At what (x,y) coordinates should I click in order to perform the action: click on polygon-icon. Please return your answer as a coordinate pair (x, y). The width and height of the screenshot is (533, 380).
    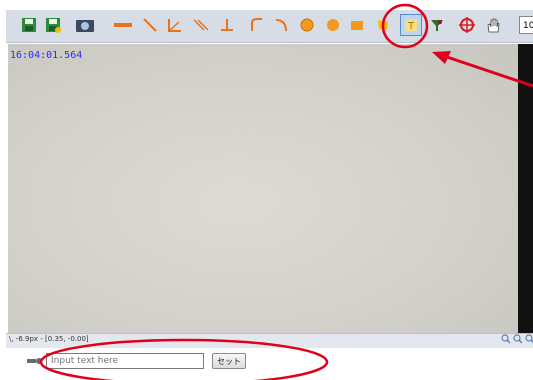
    Looking at the image, I should click on (383, 25).